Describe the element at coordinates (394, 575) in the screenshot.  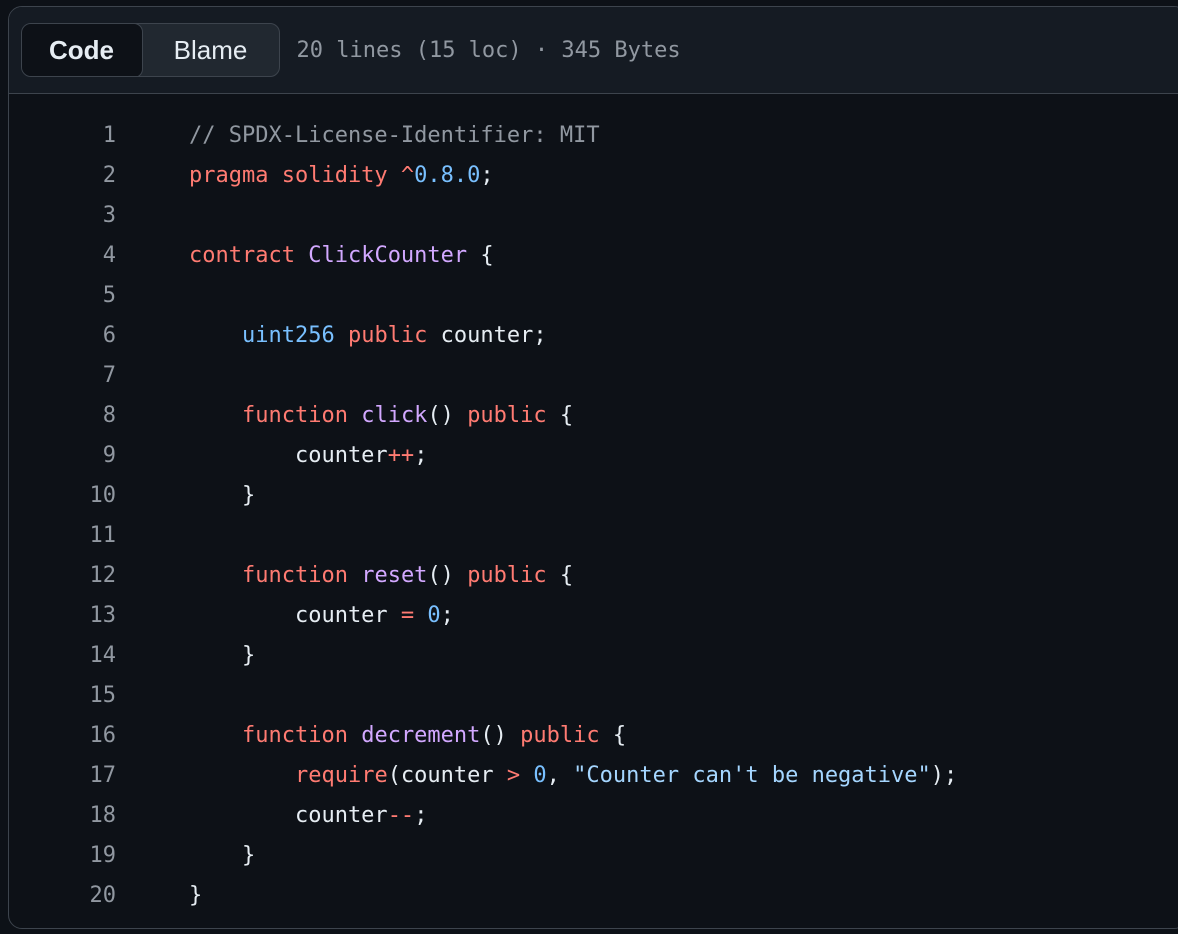
I see `code-token: reset` at that location.